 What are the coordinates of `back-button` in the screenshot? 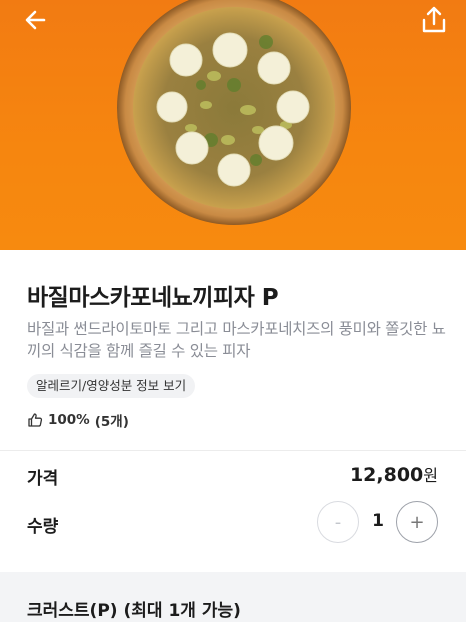 It's located at (36, 20).